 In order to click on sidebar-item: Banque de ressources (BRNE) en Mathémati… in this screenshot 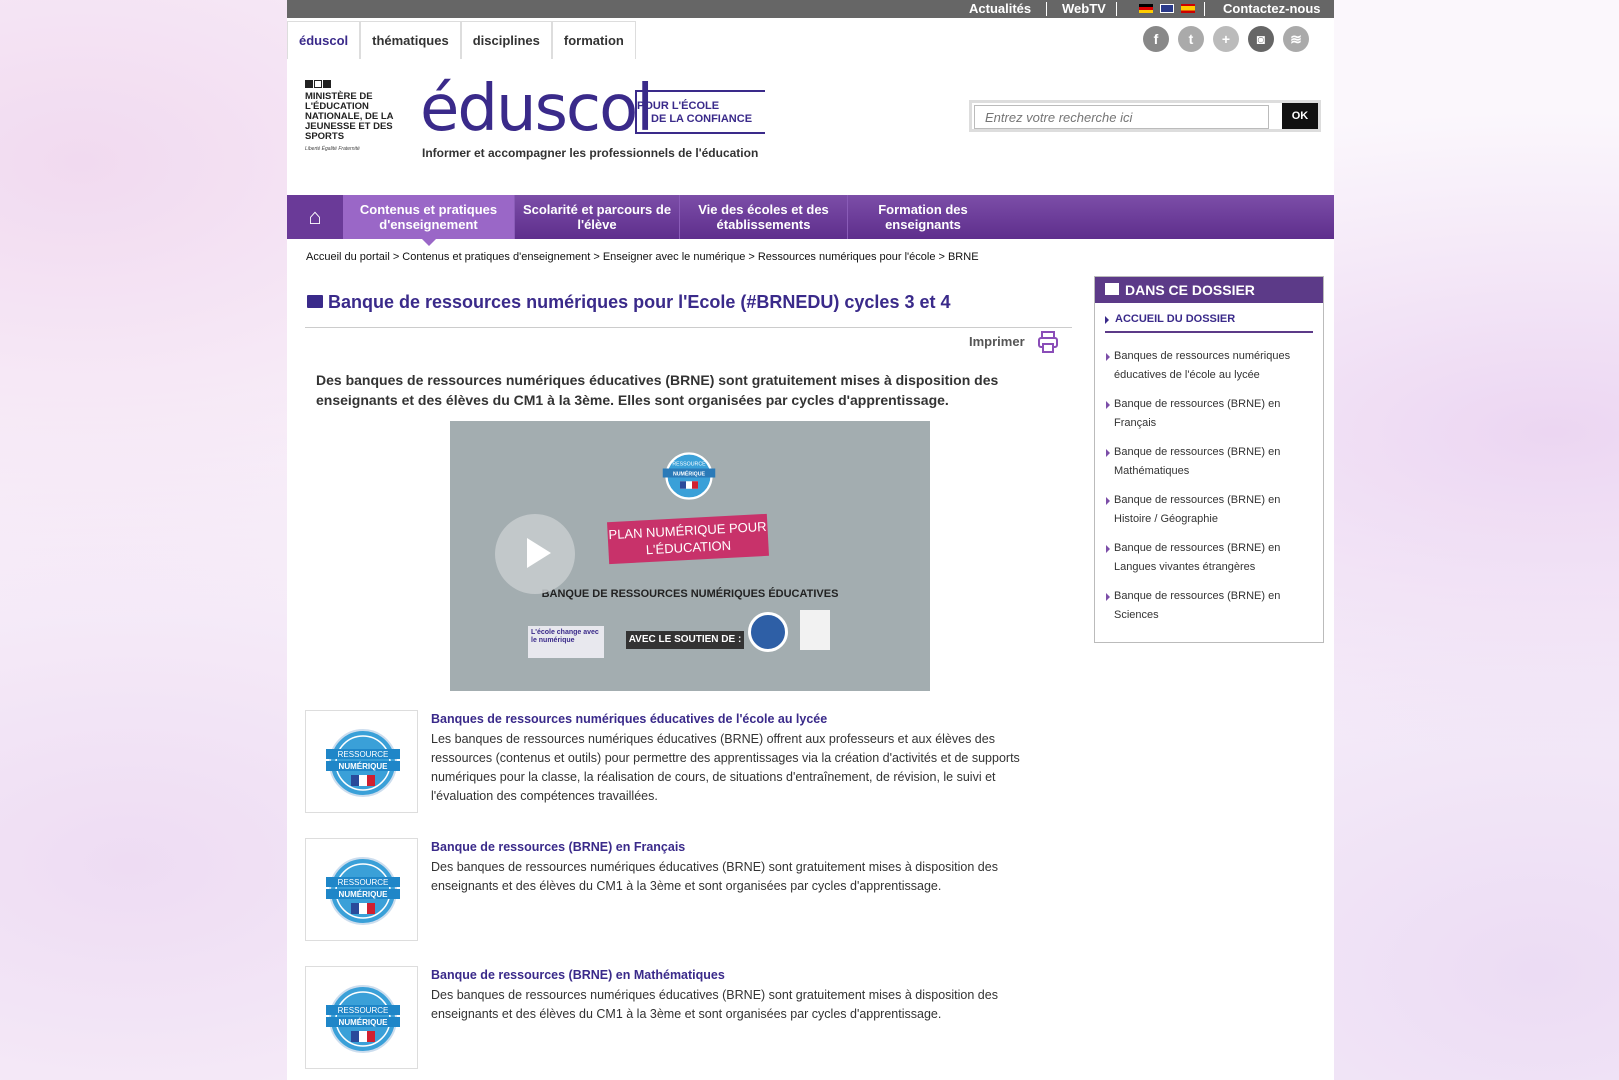, I will do `click(1209, 462)`.